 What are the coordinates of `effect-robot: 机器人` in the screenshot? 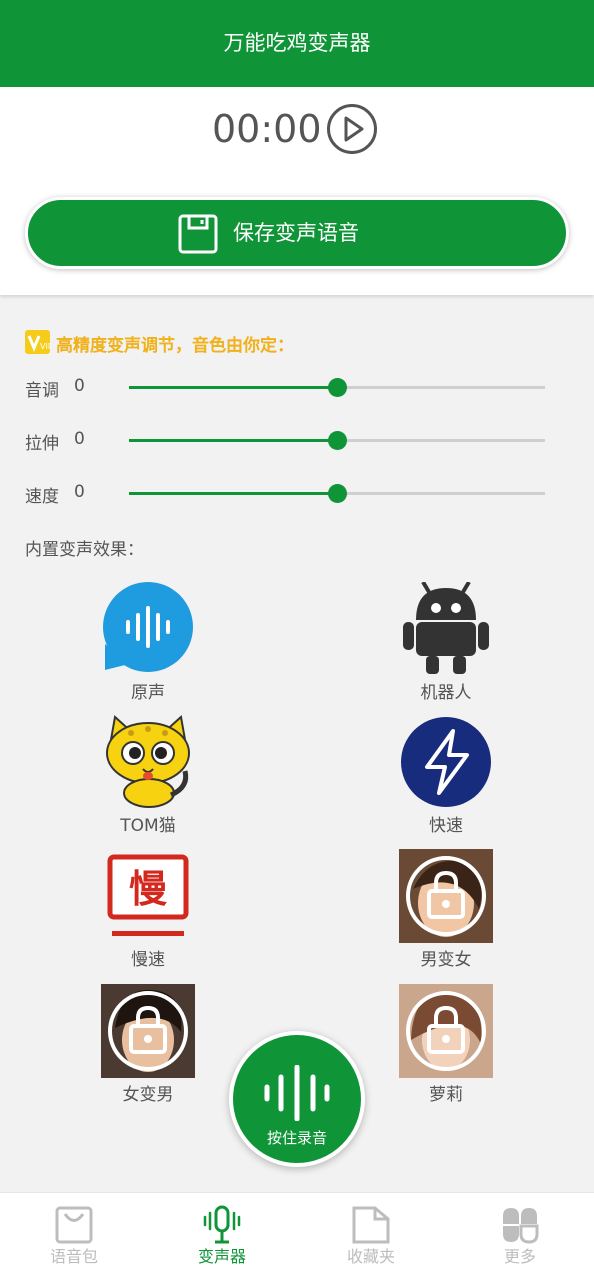 It's located at (446, 642).